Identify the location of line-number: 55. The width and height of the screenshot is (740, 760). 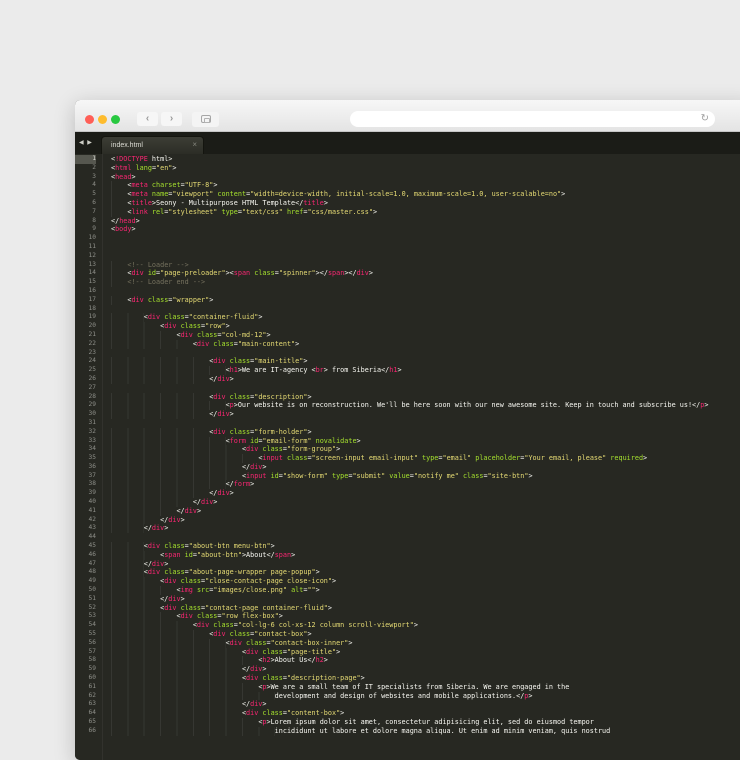
(92, 634).